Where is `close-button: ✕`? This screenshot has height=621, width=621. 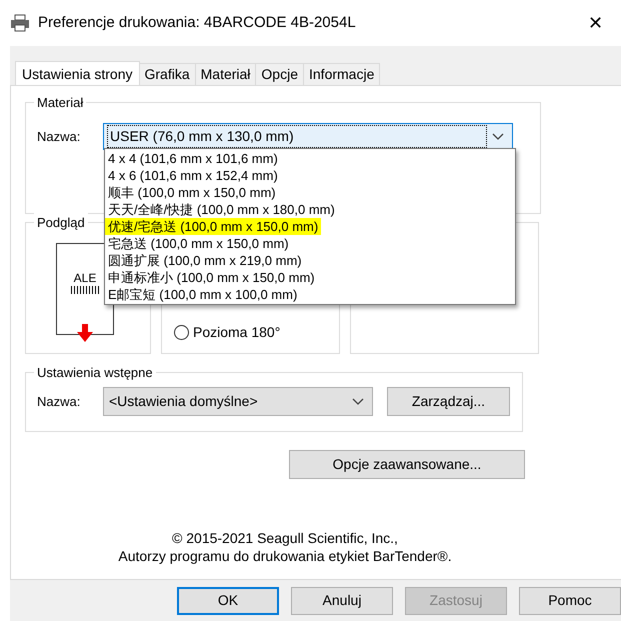
close-button: ✕ is located at coordinates (595, 23).